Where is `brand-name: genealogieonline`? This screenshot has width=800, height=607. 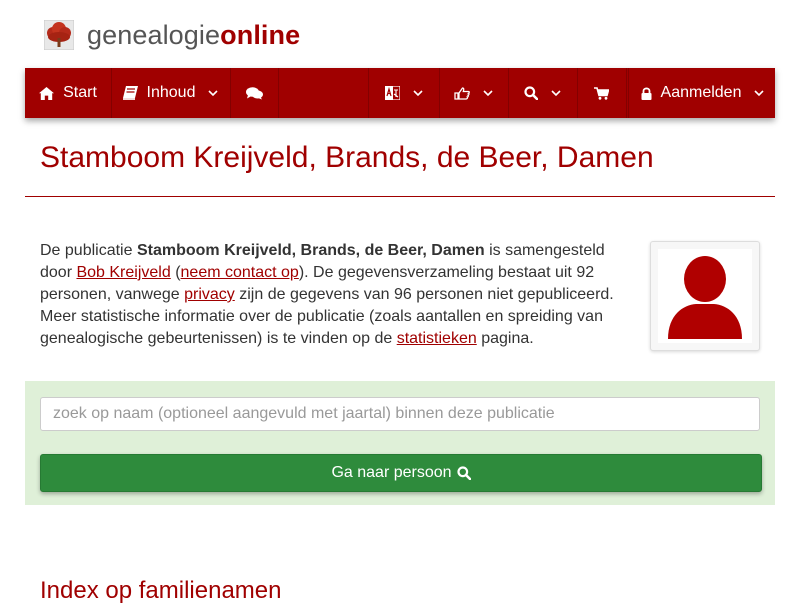 brand-name: genealogieonline is located at coordinates (193, 35).